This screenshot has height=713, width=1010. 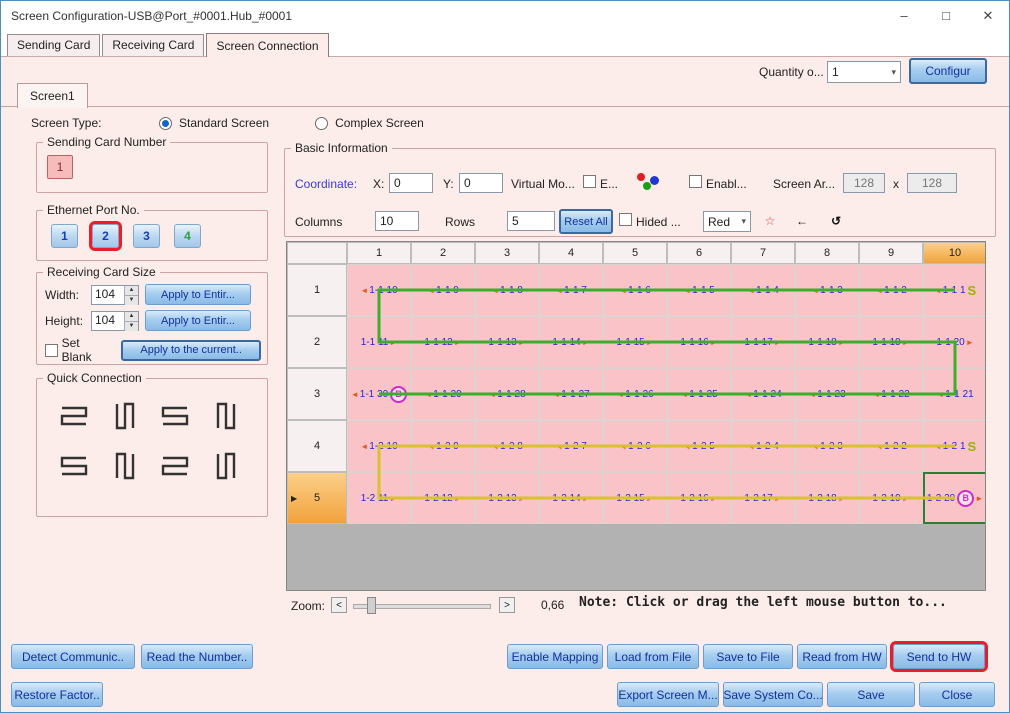 I want to click on reset-all-button: Reset All, so click(x=586, y=221).